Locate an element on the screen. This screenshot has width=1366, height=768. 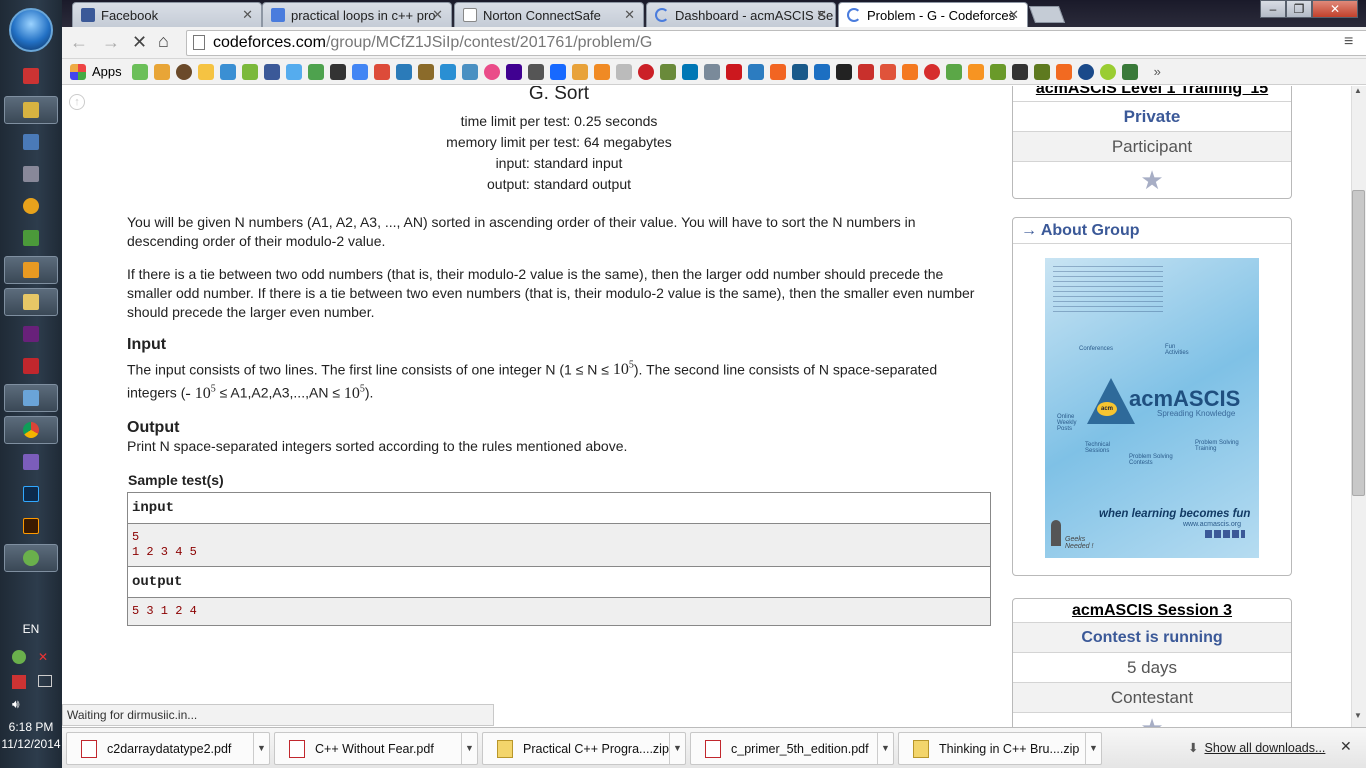
back-button: ← is located at coordinates (79, 42).